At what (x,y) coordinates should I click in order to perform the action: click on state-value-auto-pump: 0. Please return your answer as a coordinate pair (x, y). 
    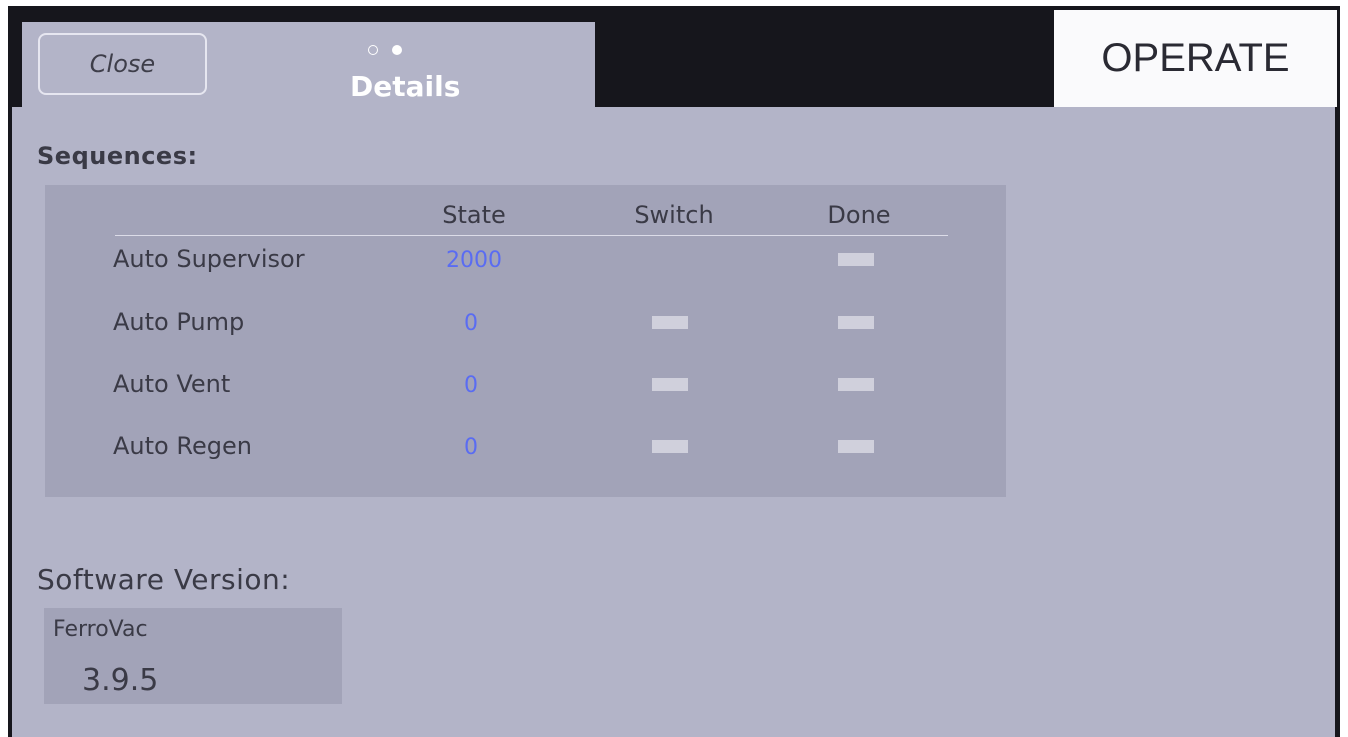
    Looking at the image, I should click on (471, 323).